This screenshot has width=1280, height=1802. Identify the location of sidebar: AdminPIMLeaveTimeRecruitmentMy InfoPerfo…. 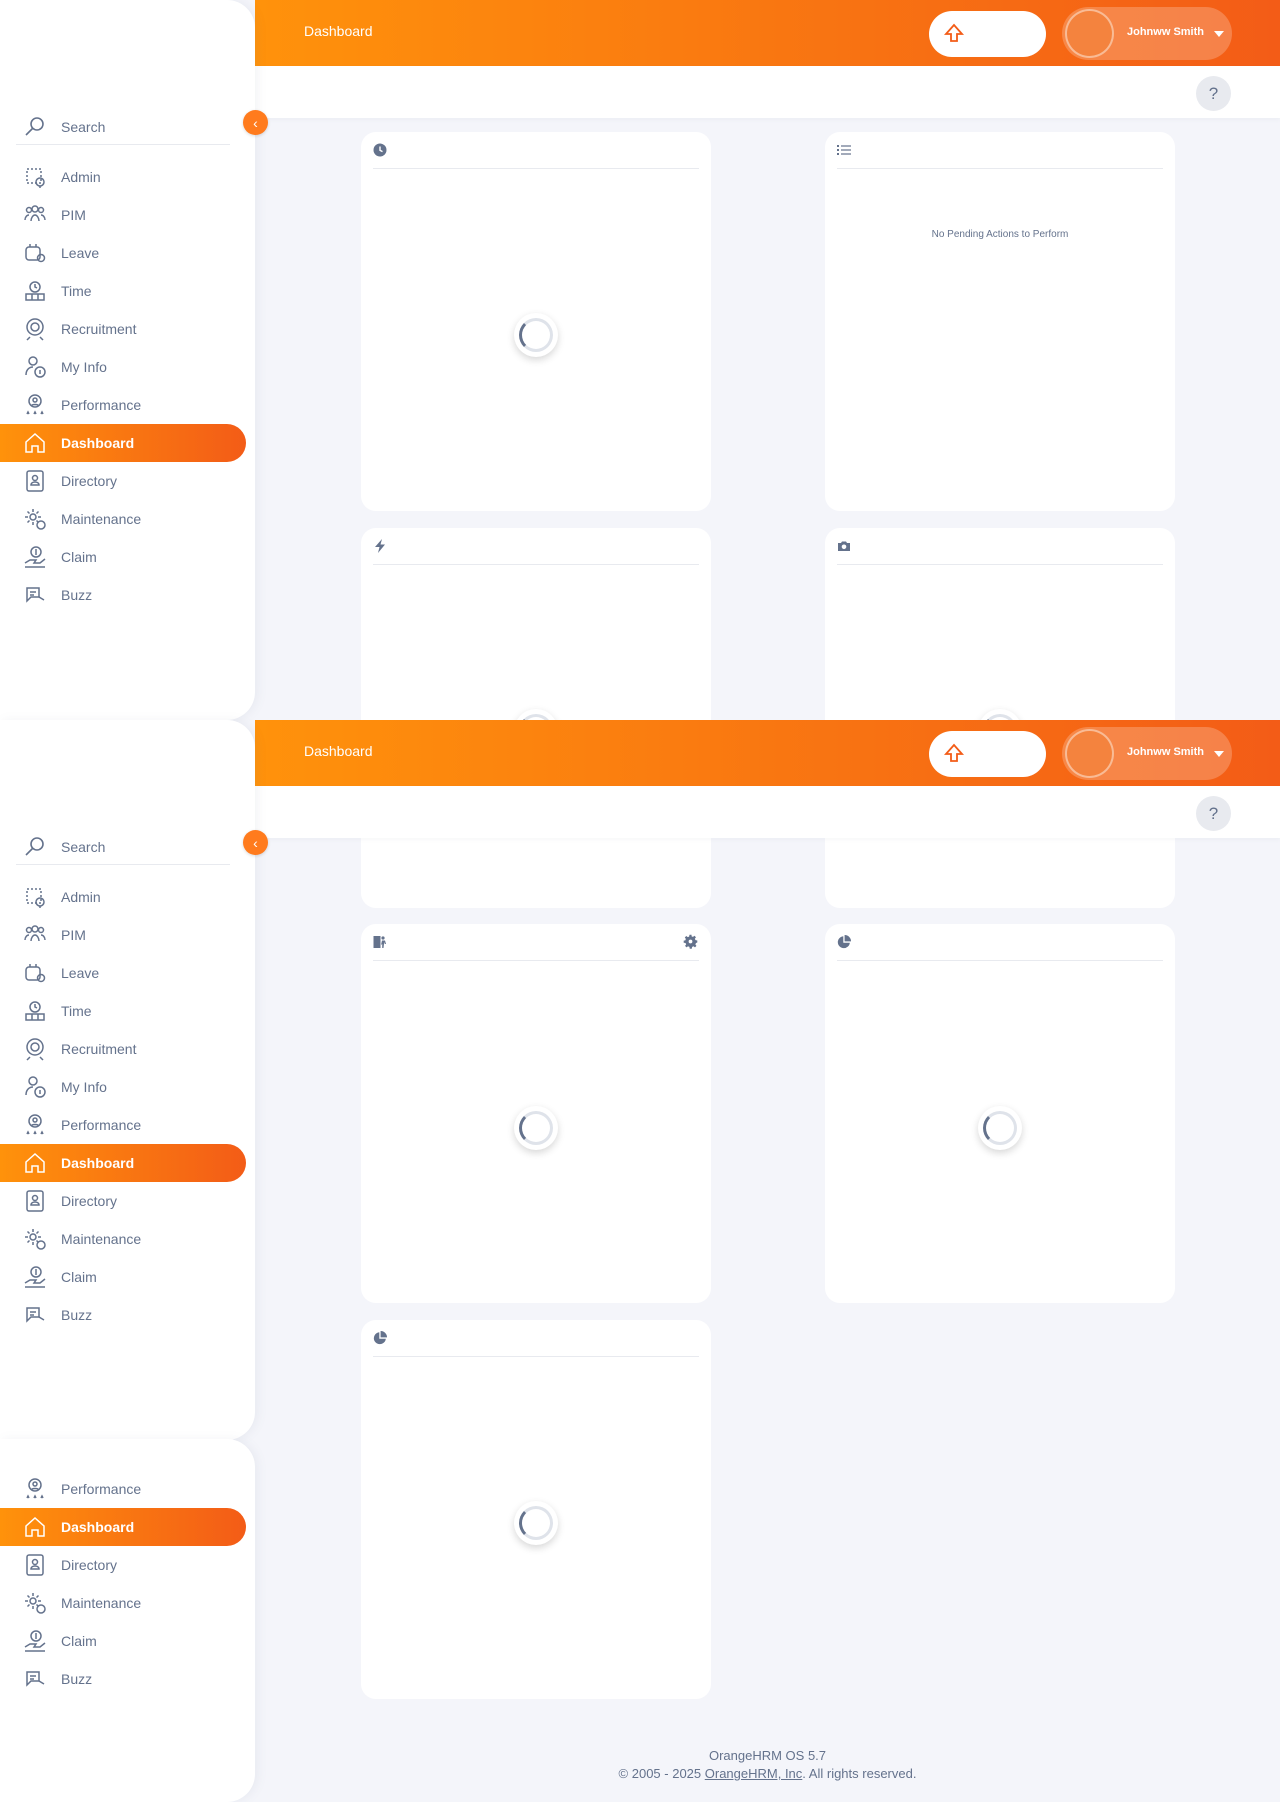
(127, 1620).